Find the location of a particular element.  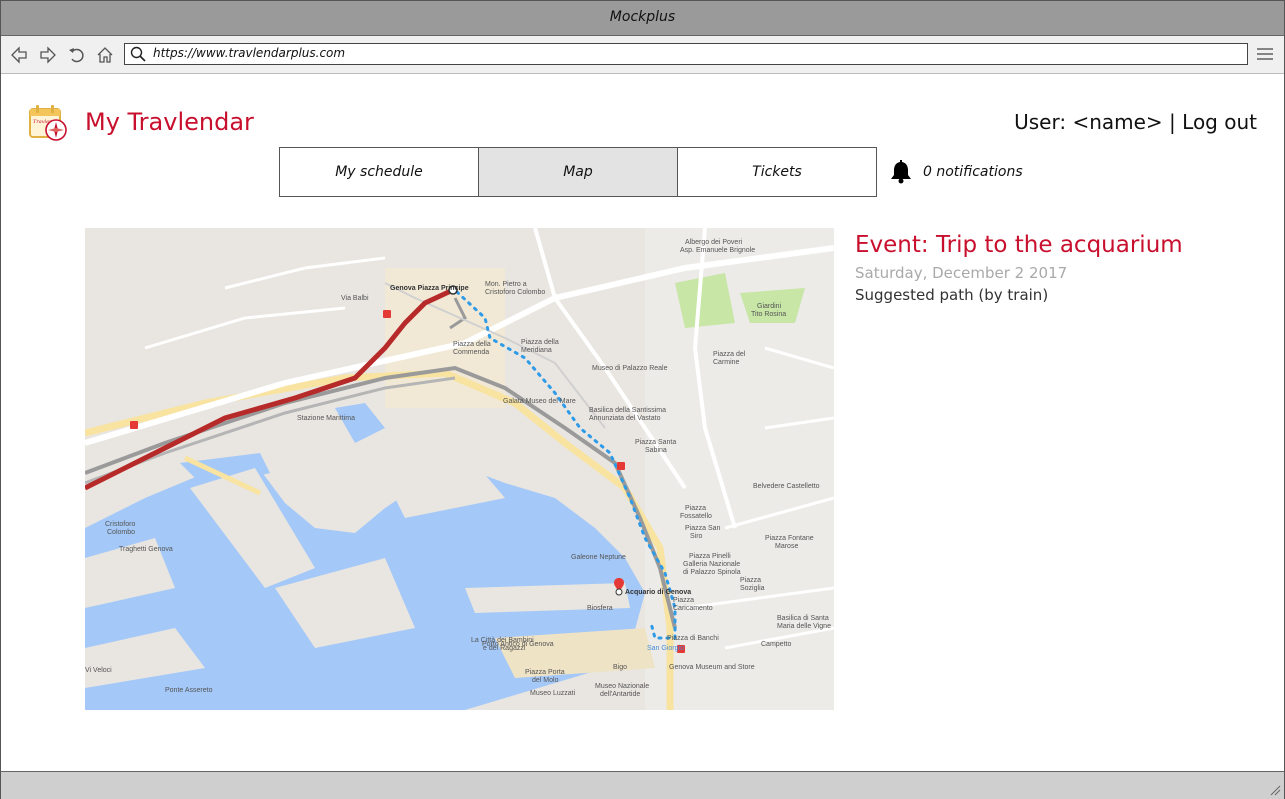

window-title: Mockplus is located at coordinates (642, 17).